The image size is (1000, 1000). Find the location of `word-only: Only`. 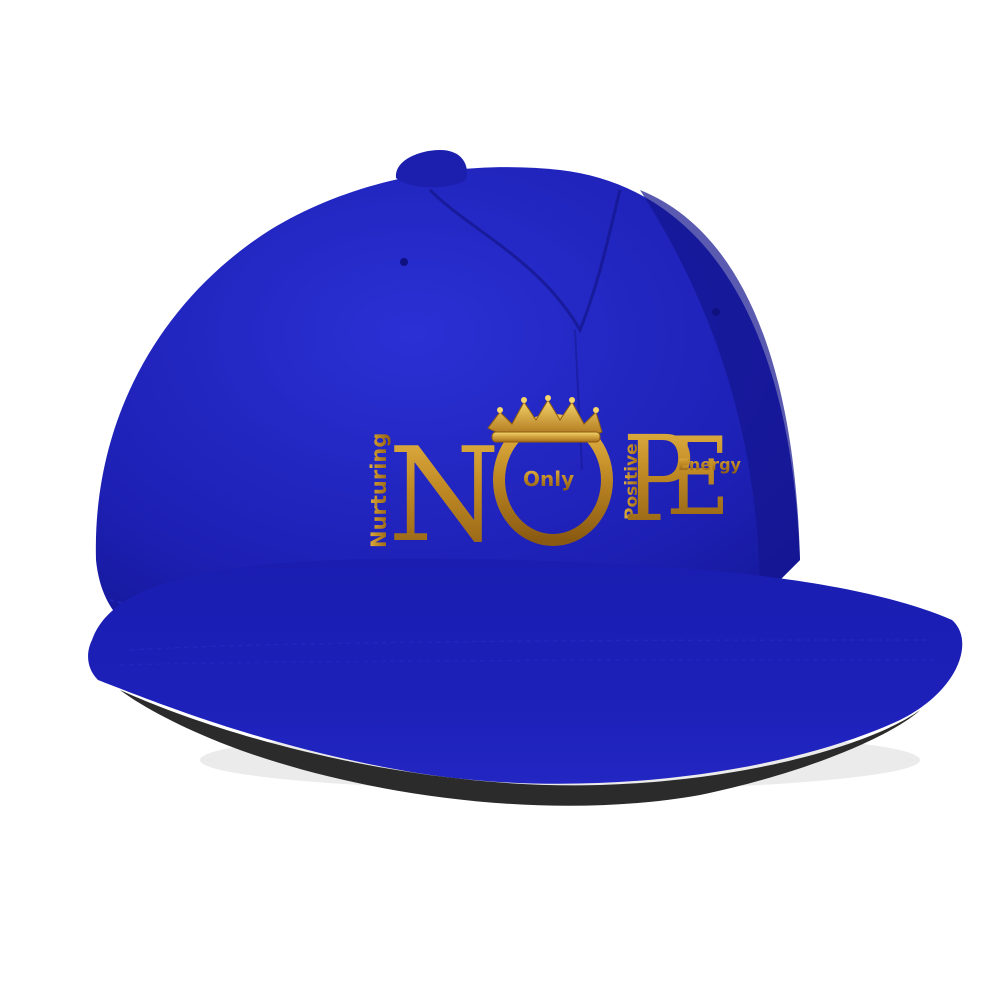

word-only: Only is located at coordinates (548, 479).